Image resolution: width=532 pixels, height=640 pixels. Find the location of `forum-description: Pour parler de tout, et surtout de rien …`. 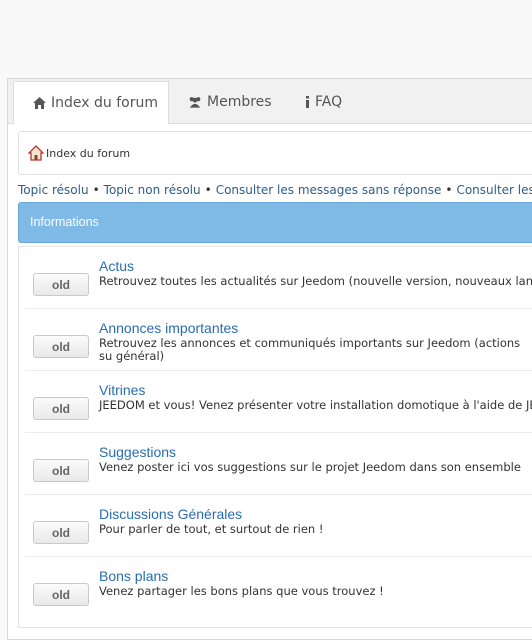

forum-description: Pour parler de tout, et surtout de rien … is located at coordinates (211, 529).